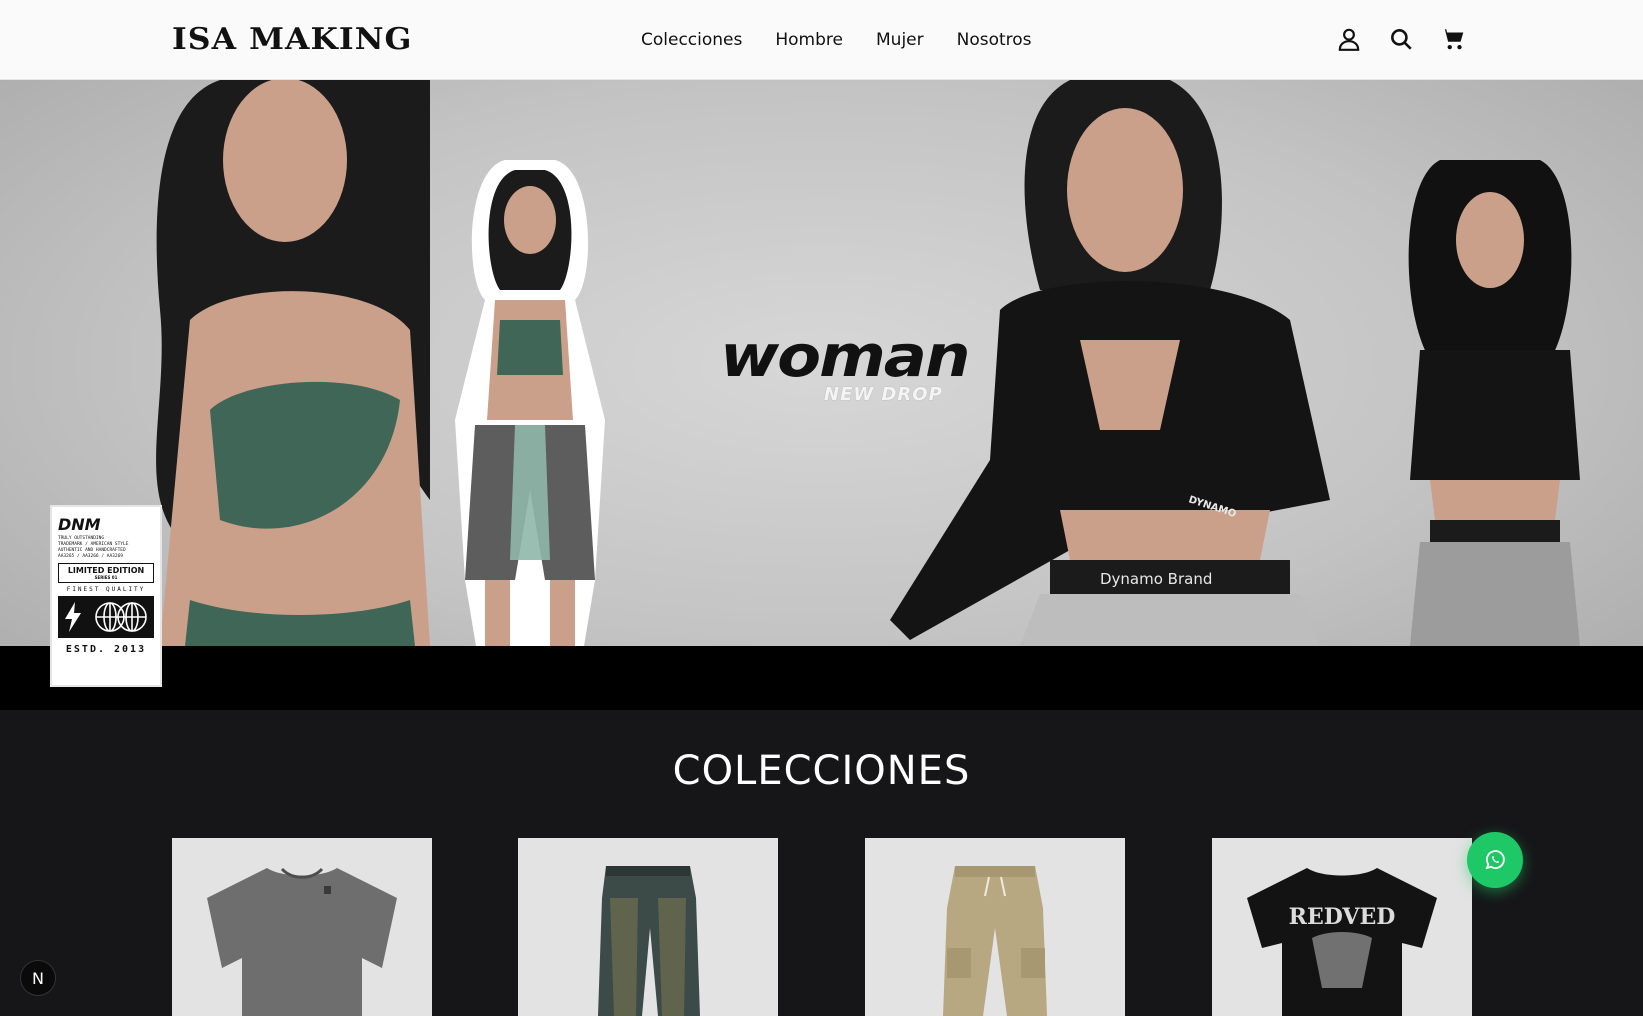 This screenshot has width=1643, height=1016. I want to click on grey-tshirt-image, so click(302, 941).